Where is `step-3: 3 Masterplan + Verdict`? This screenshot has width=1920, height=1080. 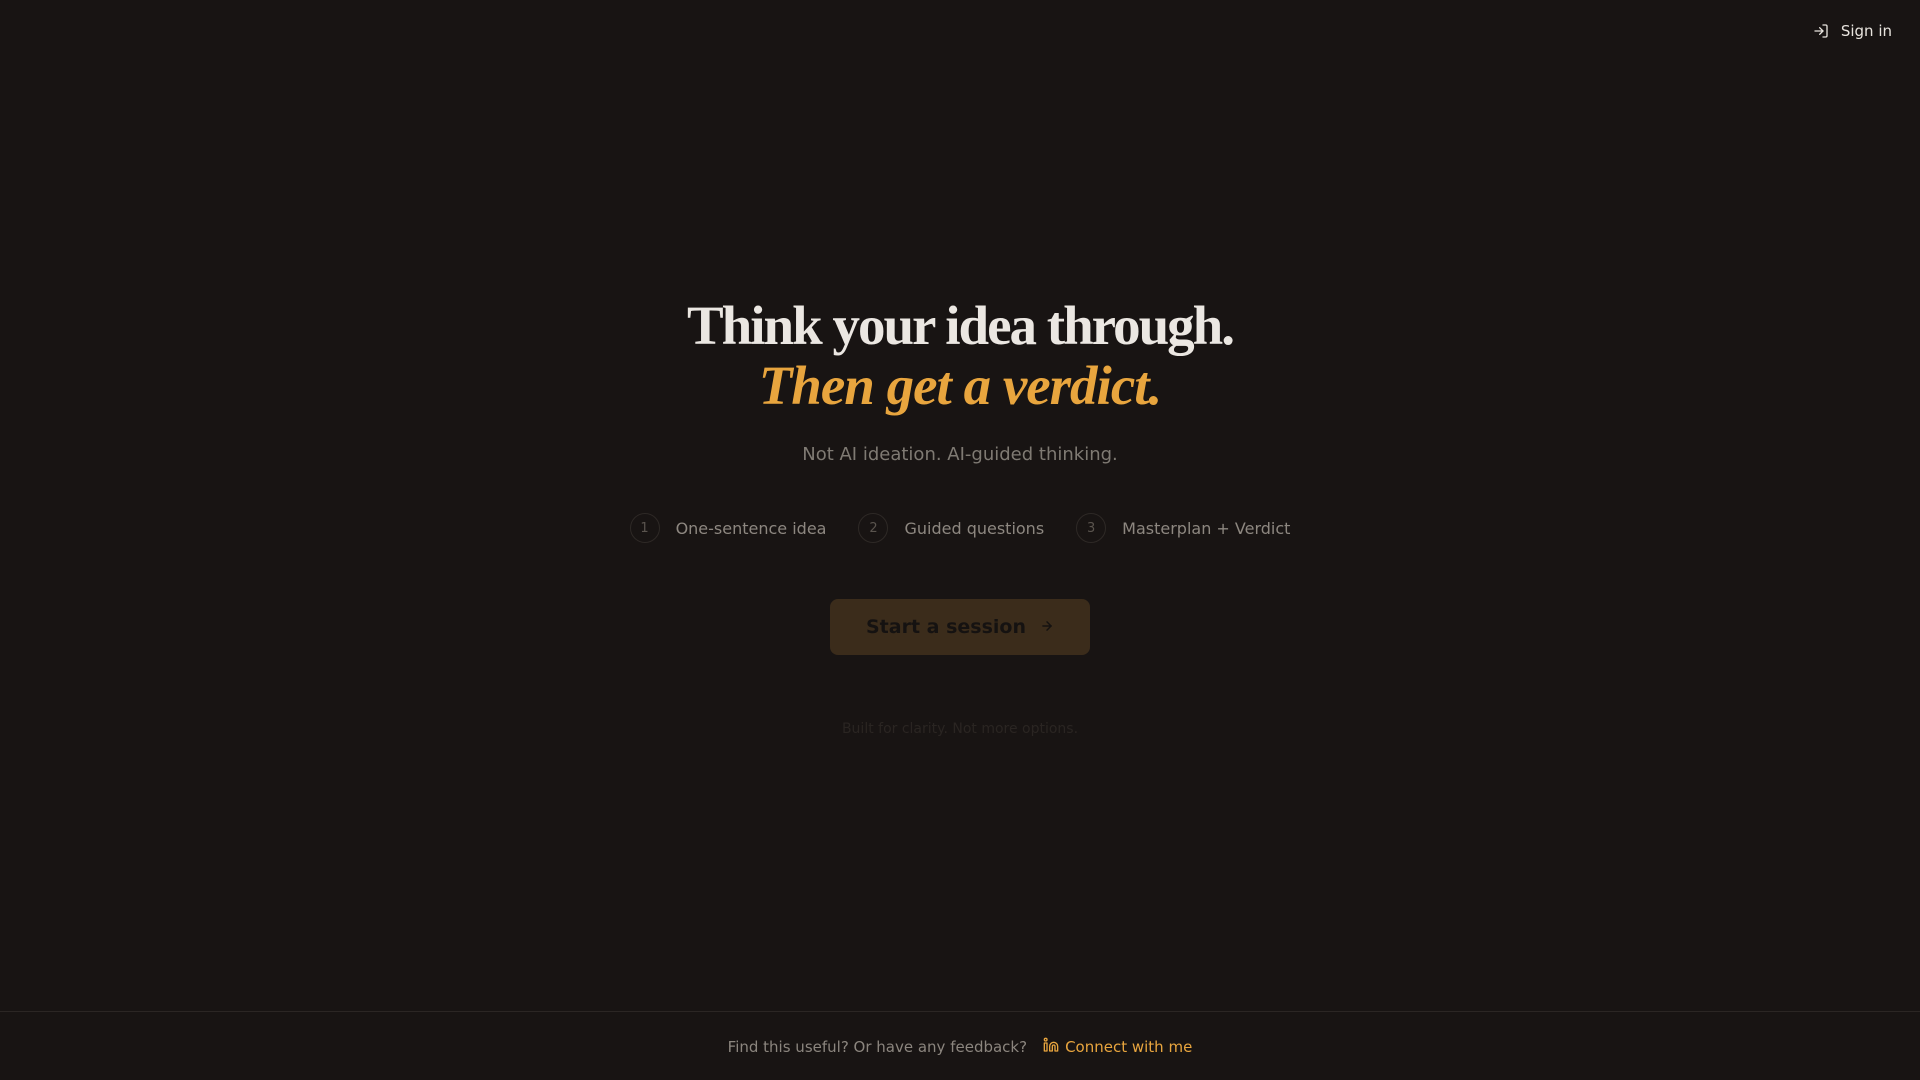 step-3: 3 Masterplan + Verdict is located at coordinates (1183, 528).